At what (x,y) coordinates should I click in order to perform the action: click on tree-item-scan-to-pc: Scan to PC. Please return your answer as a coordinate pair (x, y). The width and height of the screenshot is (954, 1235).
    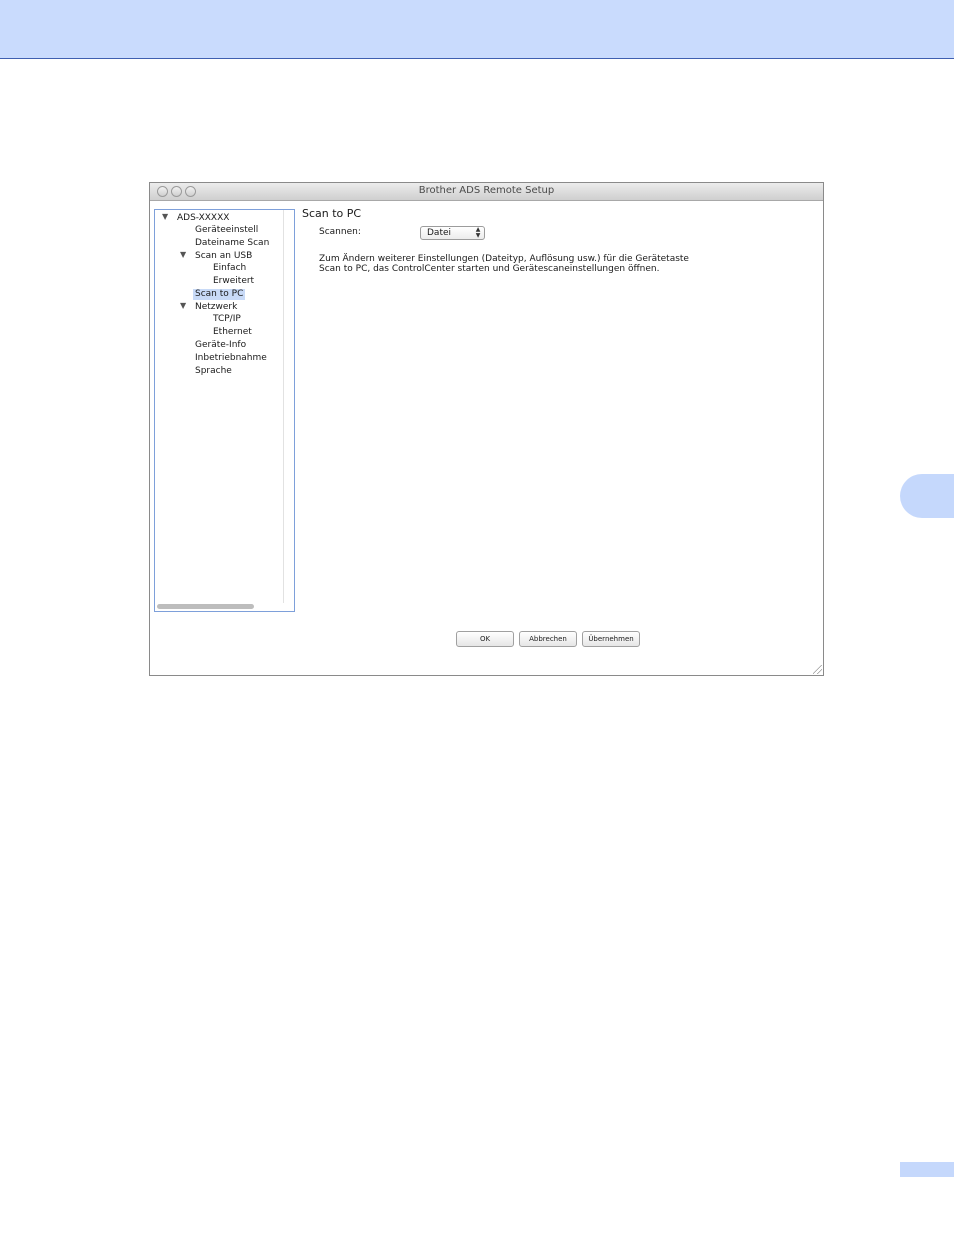
    Looking at the image, I should click on (219, 294).